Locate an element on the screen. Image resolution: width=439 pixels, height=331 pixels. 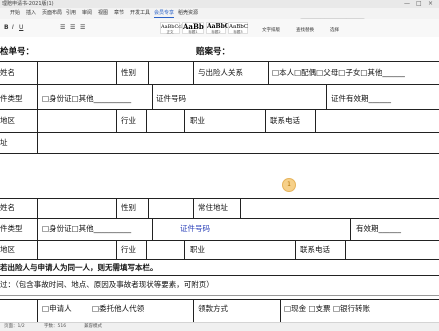
bottom-agent-option: □委托他人代领 is located at coordinates (118, 309).